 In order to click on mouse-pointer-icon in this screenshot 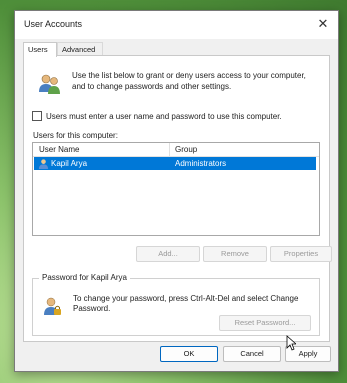, I will do `click(291, 343)`.